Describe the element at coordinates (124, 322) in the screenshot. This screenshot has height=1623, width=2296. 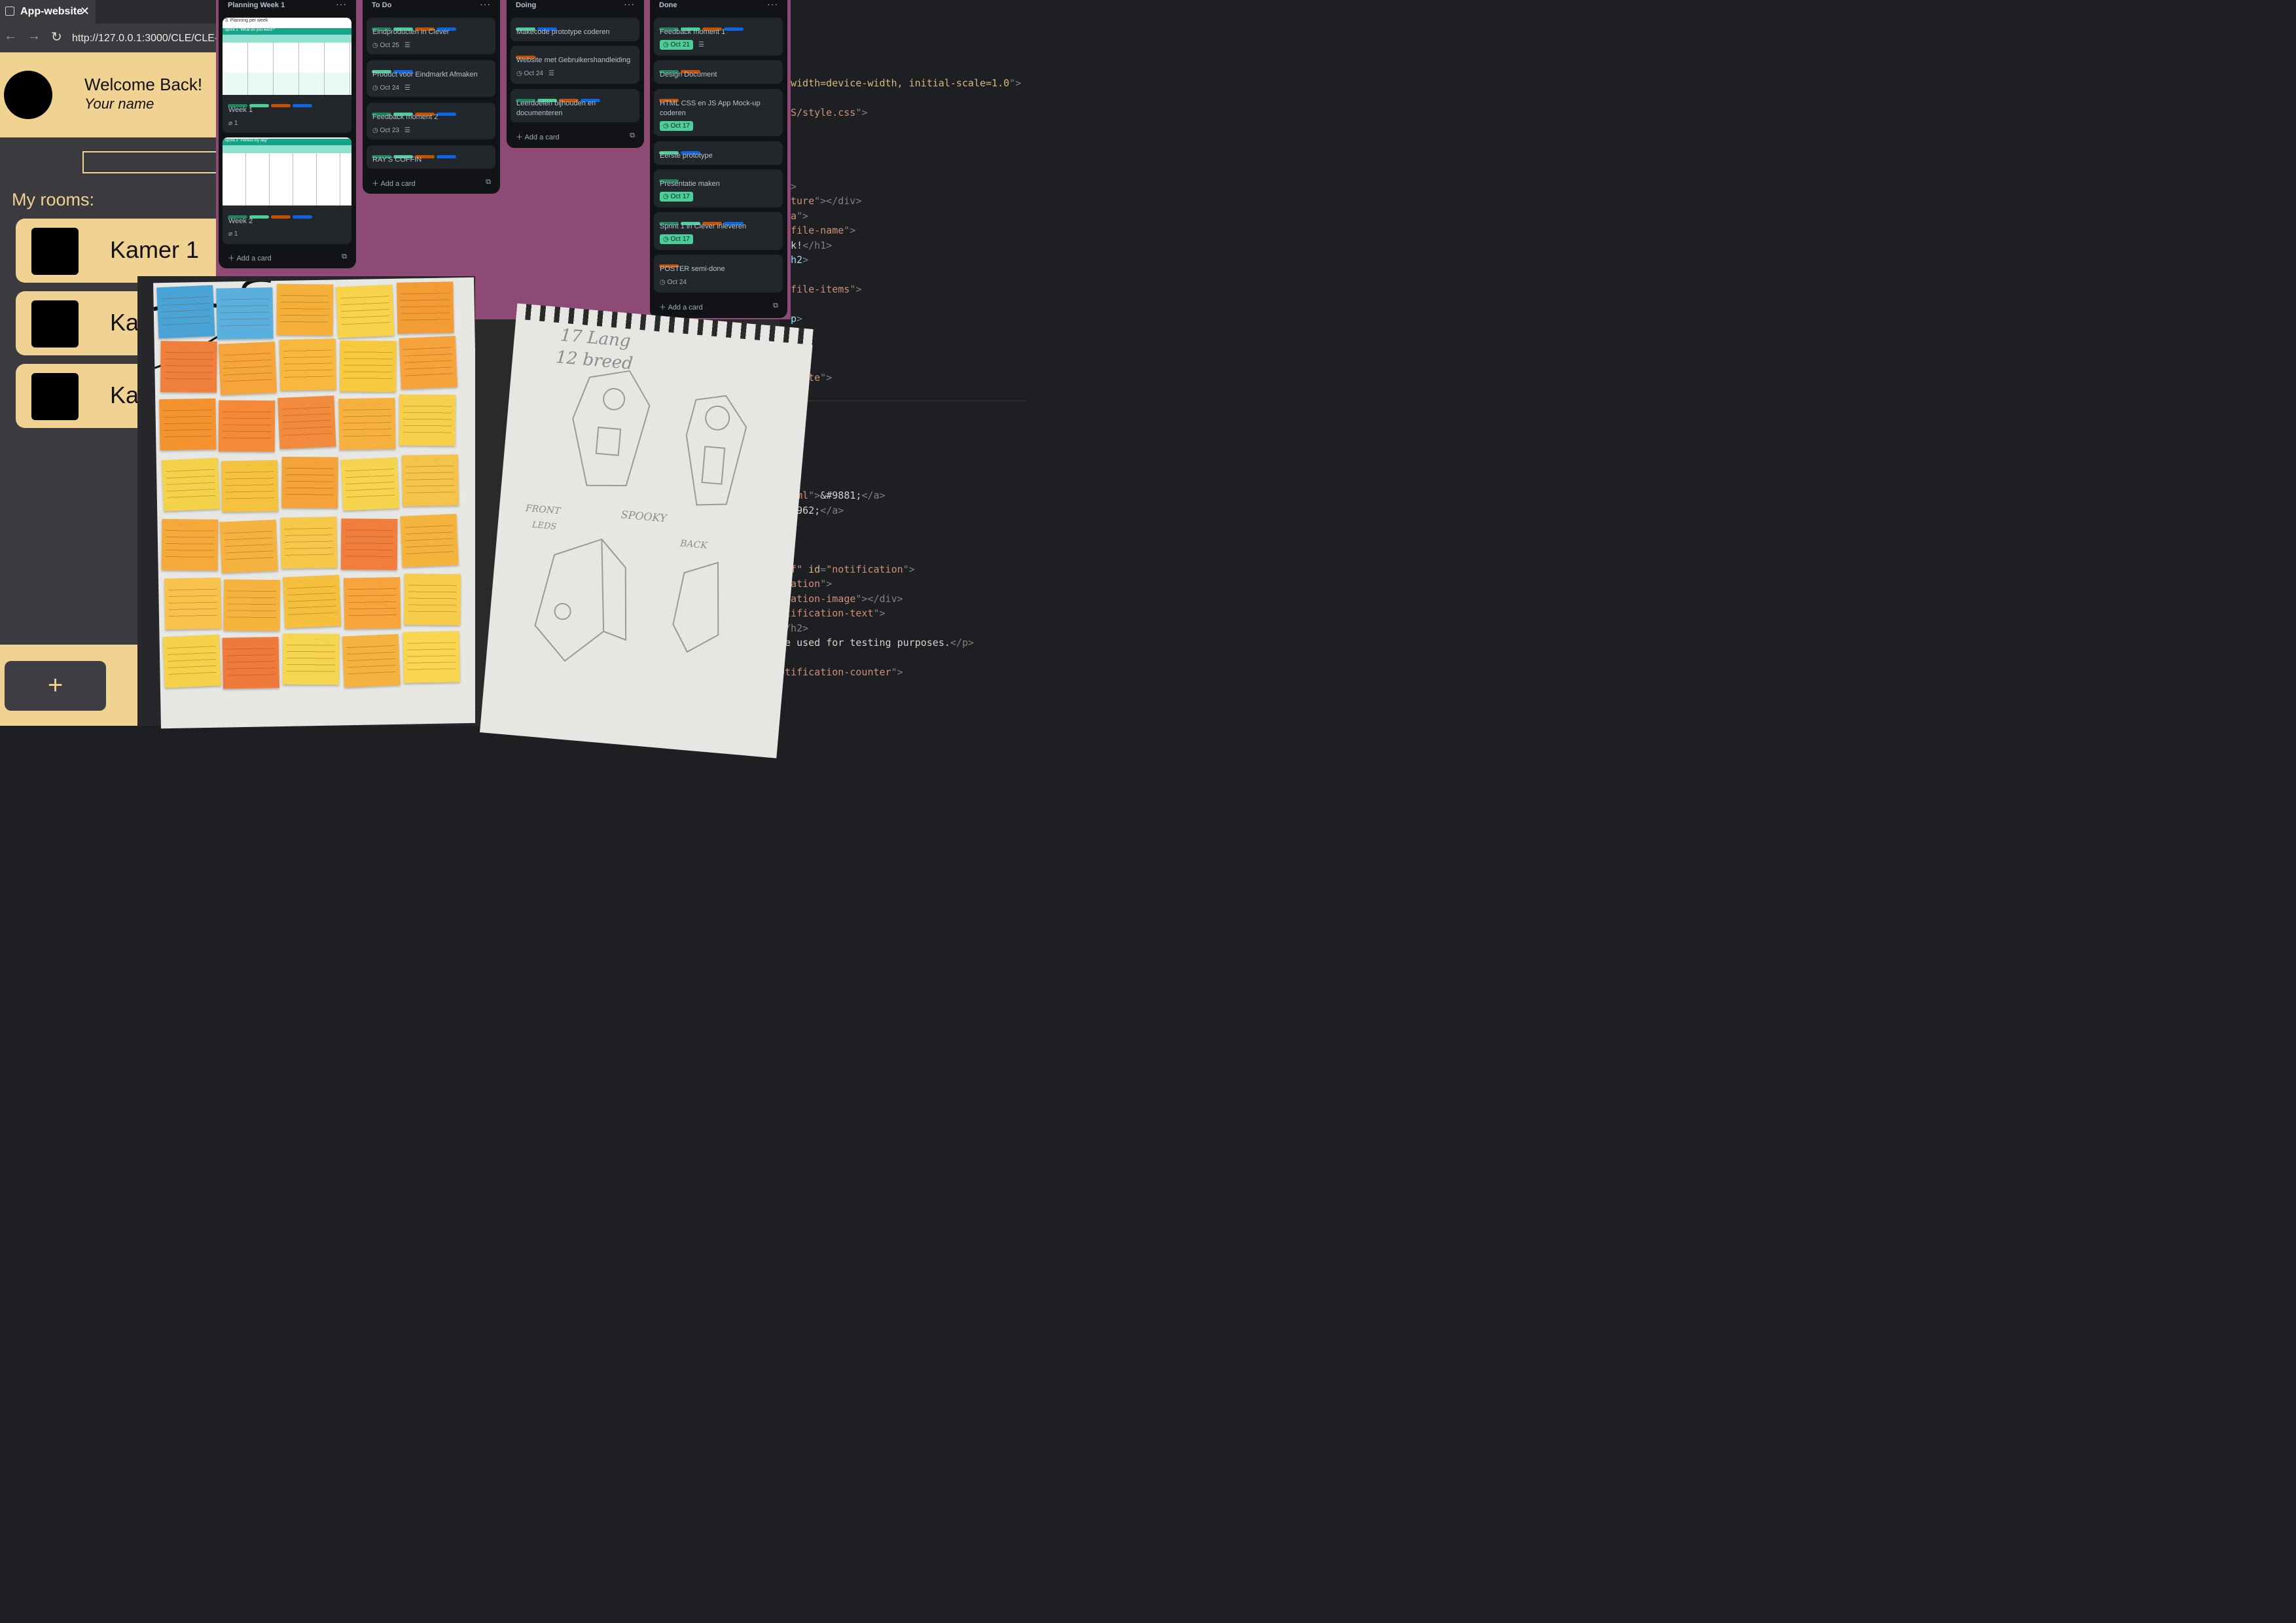
I see `room-label: Ka` at that location.